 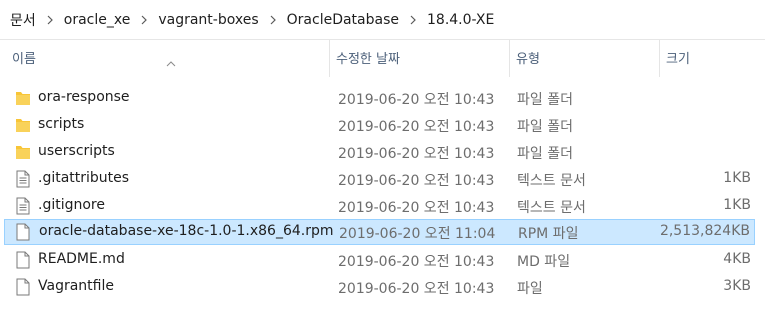 What do you see at coordinates (704, 231) in the screenshot?
I see `file-size: 2,513,824KB` at bounding box center [704, 231].